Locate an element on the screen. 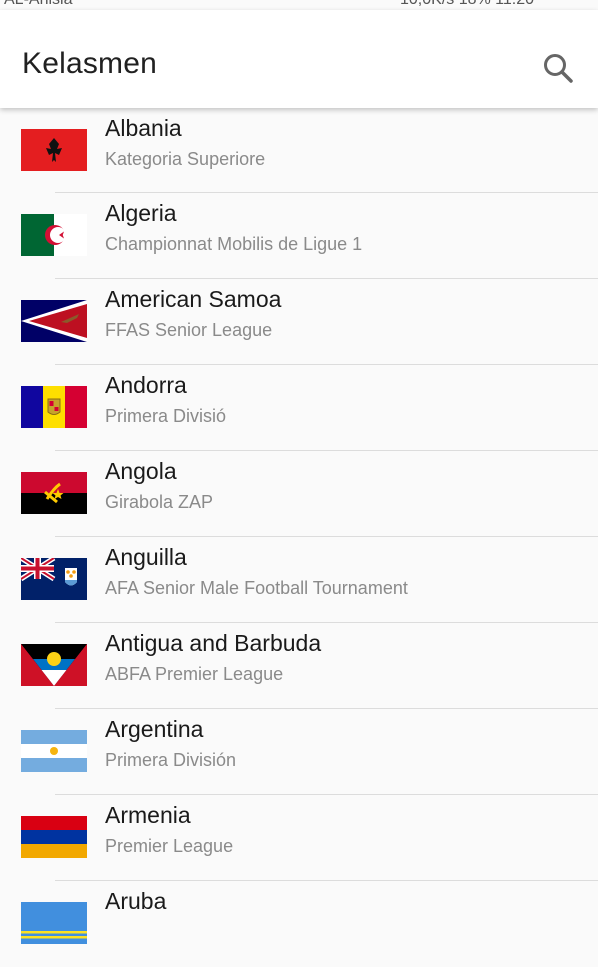  league-name: Championnat Mobilis de Ligue 1 is located at coordinates (234, 244).